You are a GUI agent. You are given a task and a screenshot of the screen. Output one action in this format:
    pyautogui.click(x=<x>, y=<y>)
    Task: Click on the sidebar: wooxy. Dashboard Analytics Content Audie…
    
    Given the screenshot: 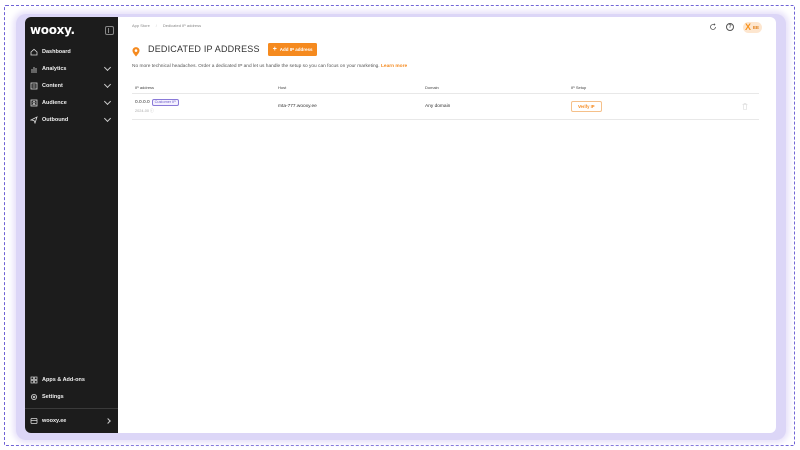 What is the action you would take?
    pyautogui.click(x=71, y=225)
    